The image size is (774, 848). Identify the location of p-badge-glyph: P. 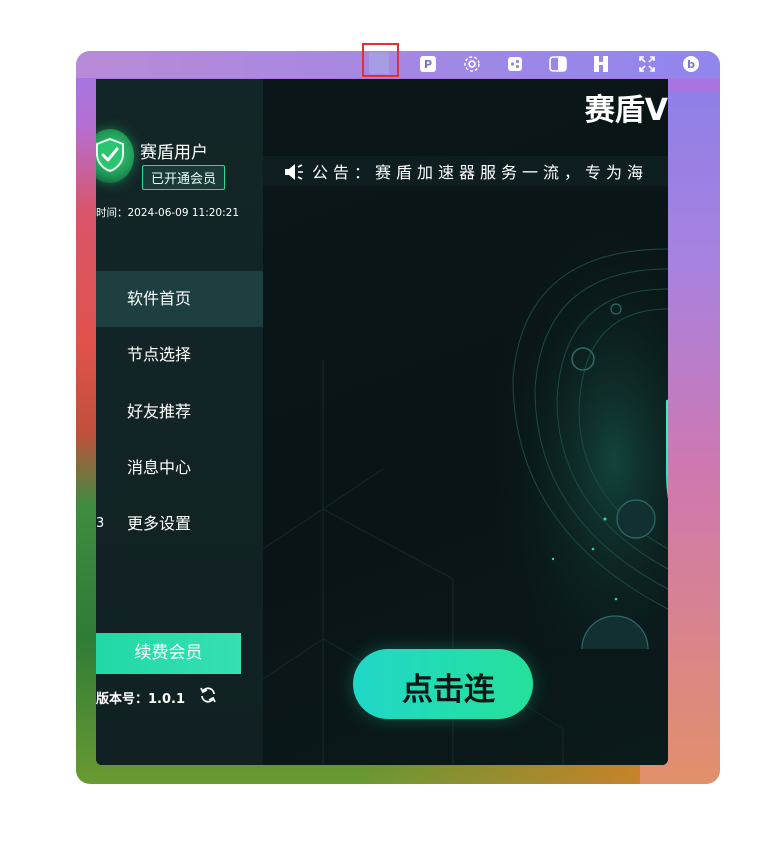
(428, 64).